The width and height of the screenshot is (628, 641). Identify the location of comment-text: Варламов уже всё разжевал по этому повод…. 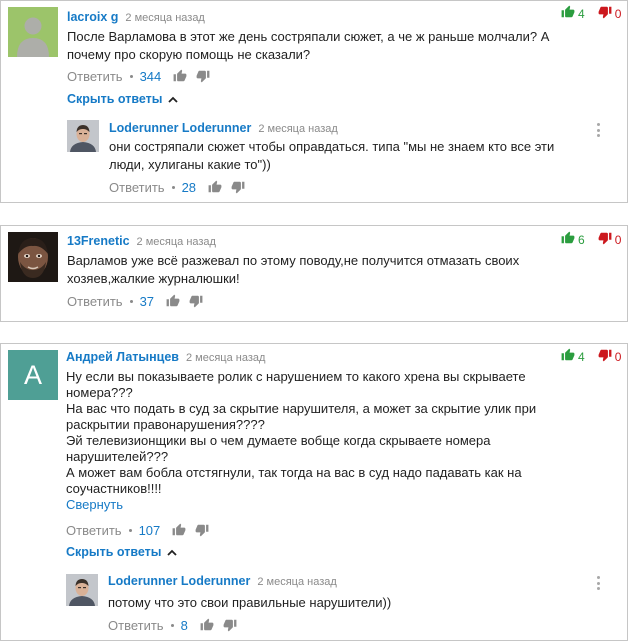
(293, 270).